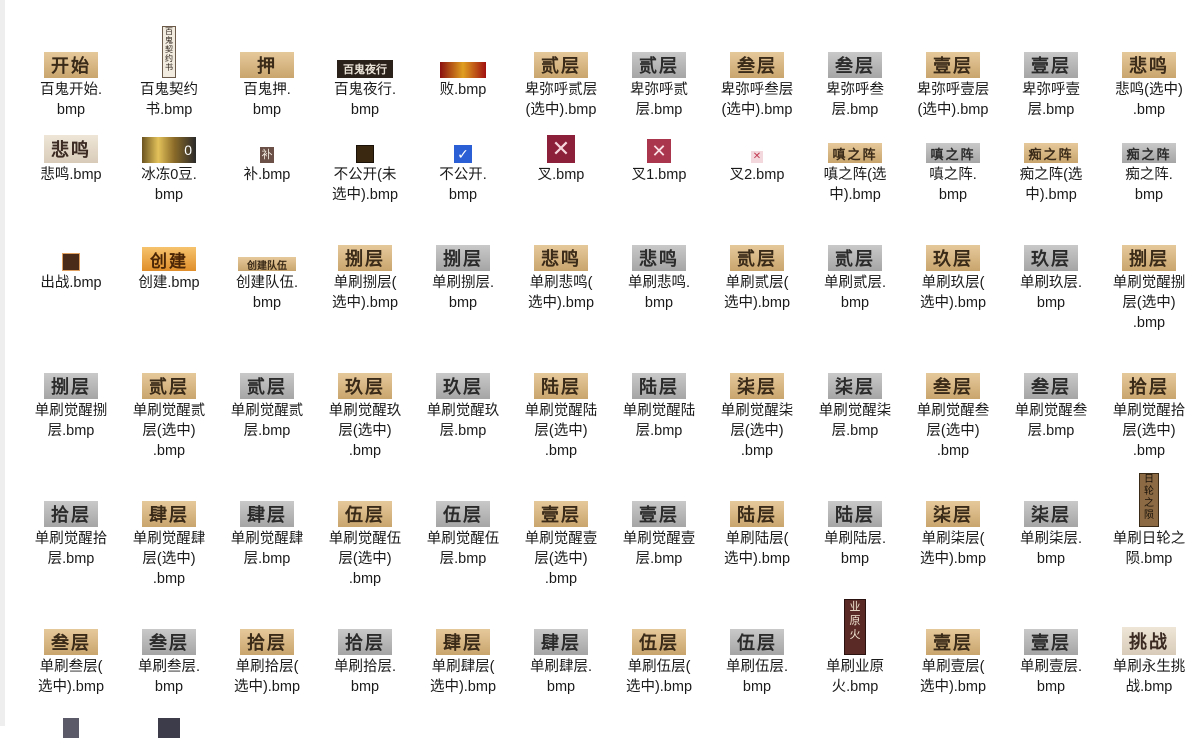 The height and width of the screenshot is (740, 1200). I want to click on file-item: 补补.bmp, so click(267, 156).